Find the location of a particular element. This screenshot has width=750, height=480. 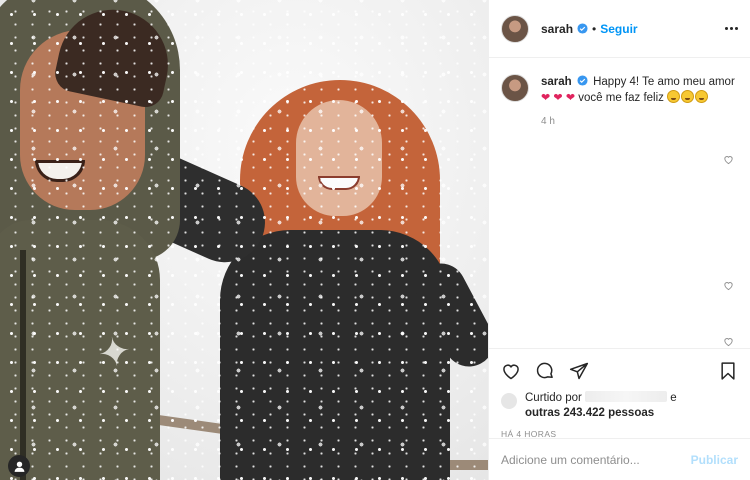

action-icons is located at coordinates (619, 371).